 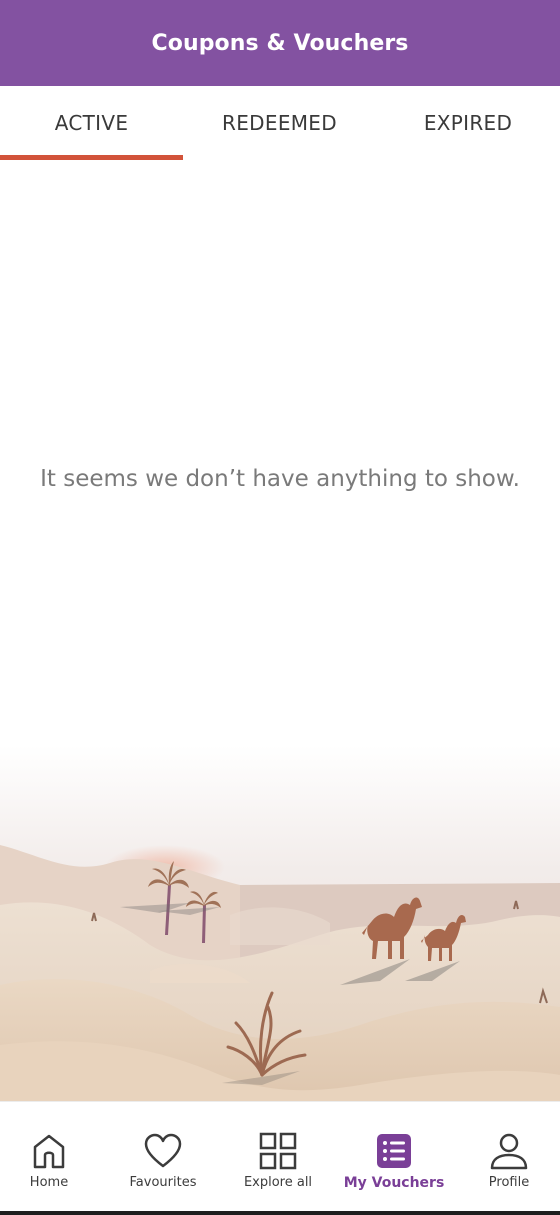 What do you see at coordinates (394, 1151) in the screenshot?
I see `list-icon` at bounding box center [394, 1151].